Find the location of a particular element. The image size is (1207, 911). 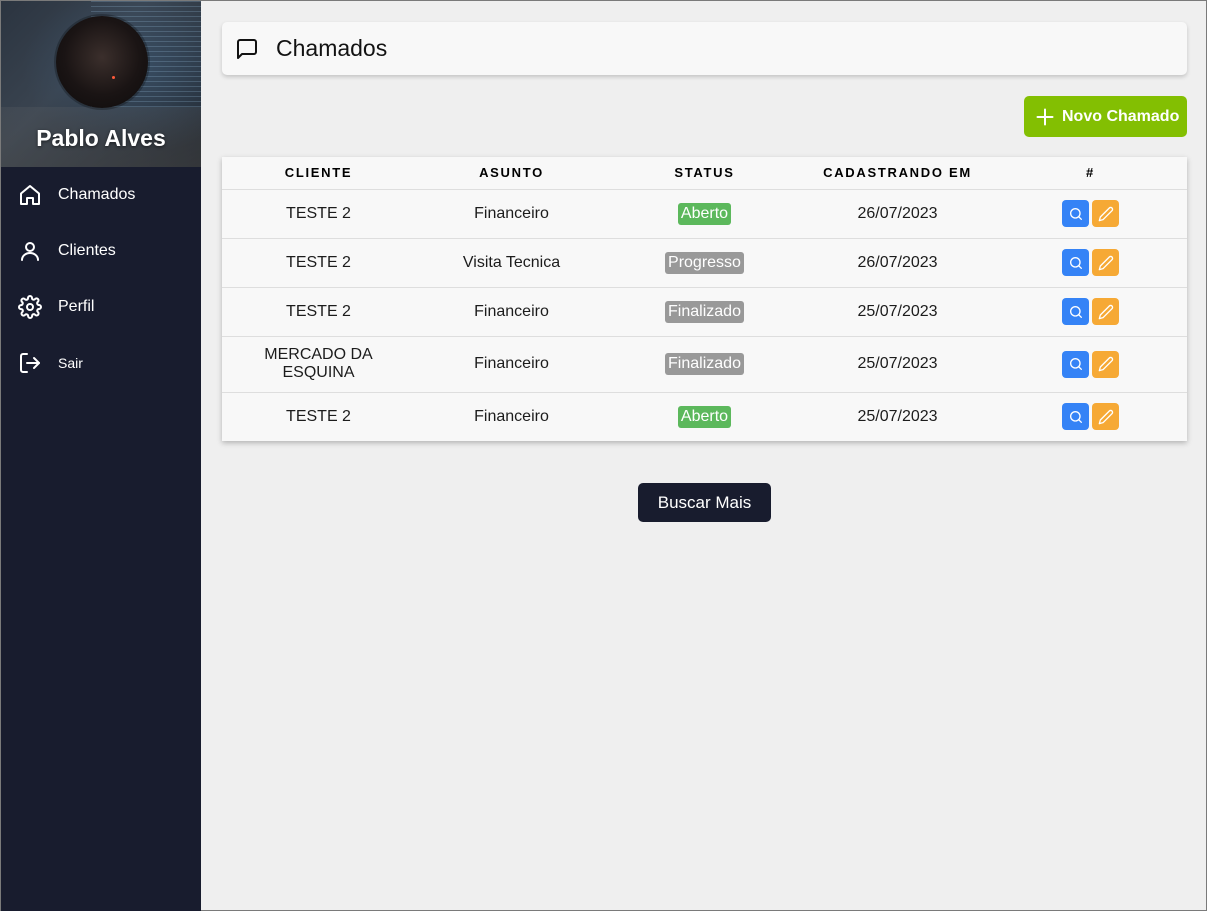

user-icon is located at coordinates (30, 251).